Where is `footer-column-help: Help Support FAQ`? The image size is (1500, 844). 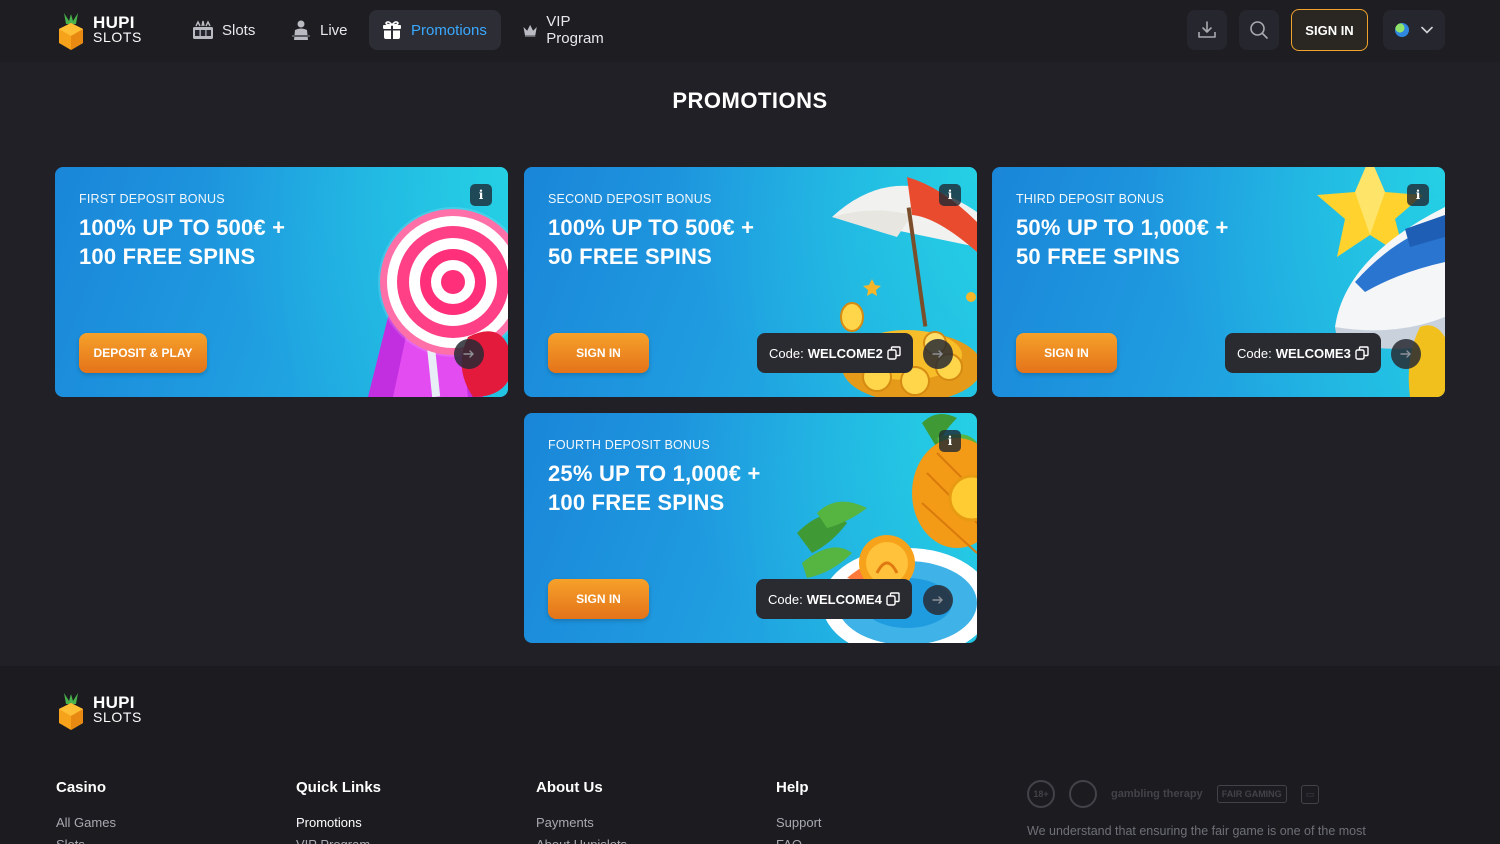 footer-column-help: Help Support FAQ is located at coordinates (799, 811).